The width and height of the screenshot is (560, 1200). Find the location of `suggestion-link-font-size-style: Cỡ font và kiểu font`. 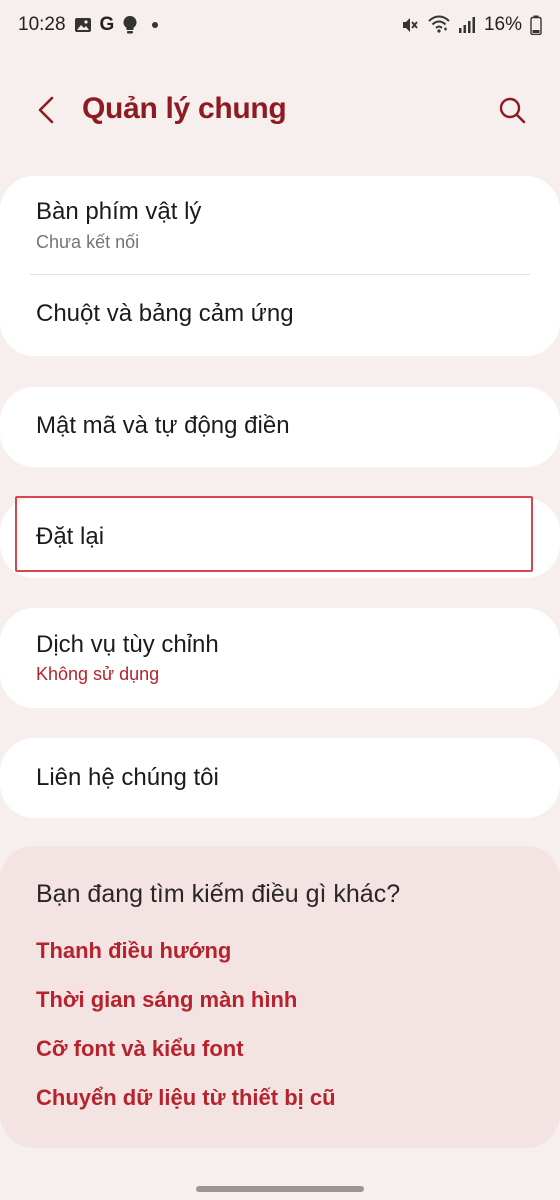

suggestion-link-font-size-style: Cỡ font và kiểu font is located at coordinates (140, 1049).